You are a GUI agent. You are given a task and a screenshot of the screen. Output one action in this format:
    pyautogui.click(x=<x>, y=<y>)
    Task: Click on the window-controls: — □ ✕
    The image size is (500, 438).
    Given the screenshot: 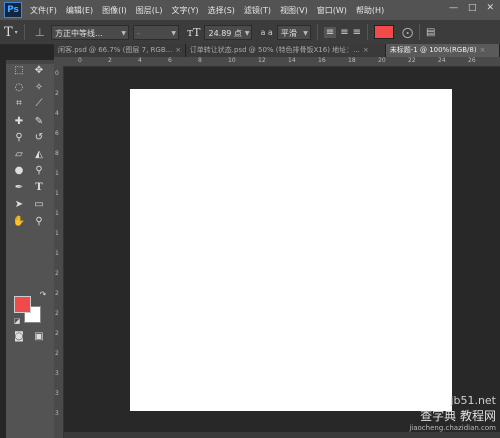 What is the action you would take?
    pyautogui.click(x=471, y=8)
    